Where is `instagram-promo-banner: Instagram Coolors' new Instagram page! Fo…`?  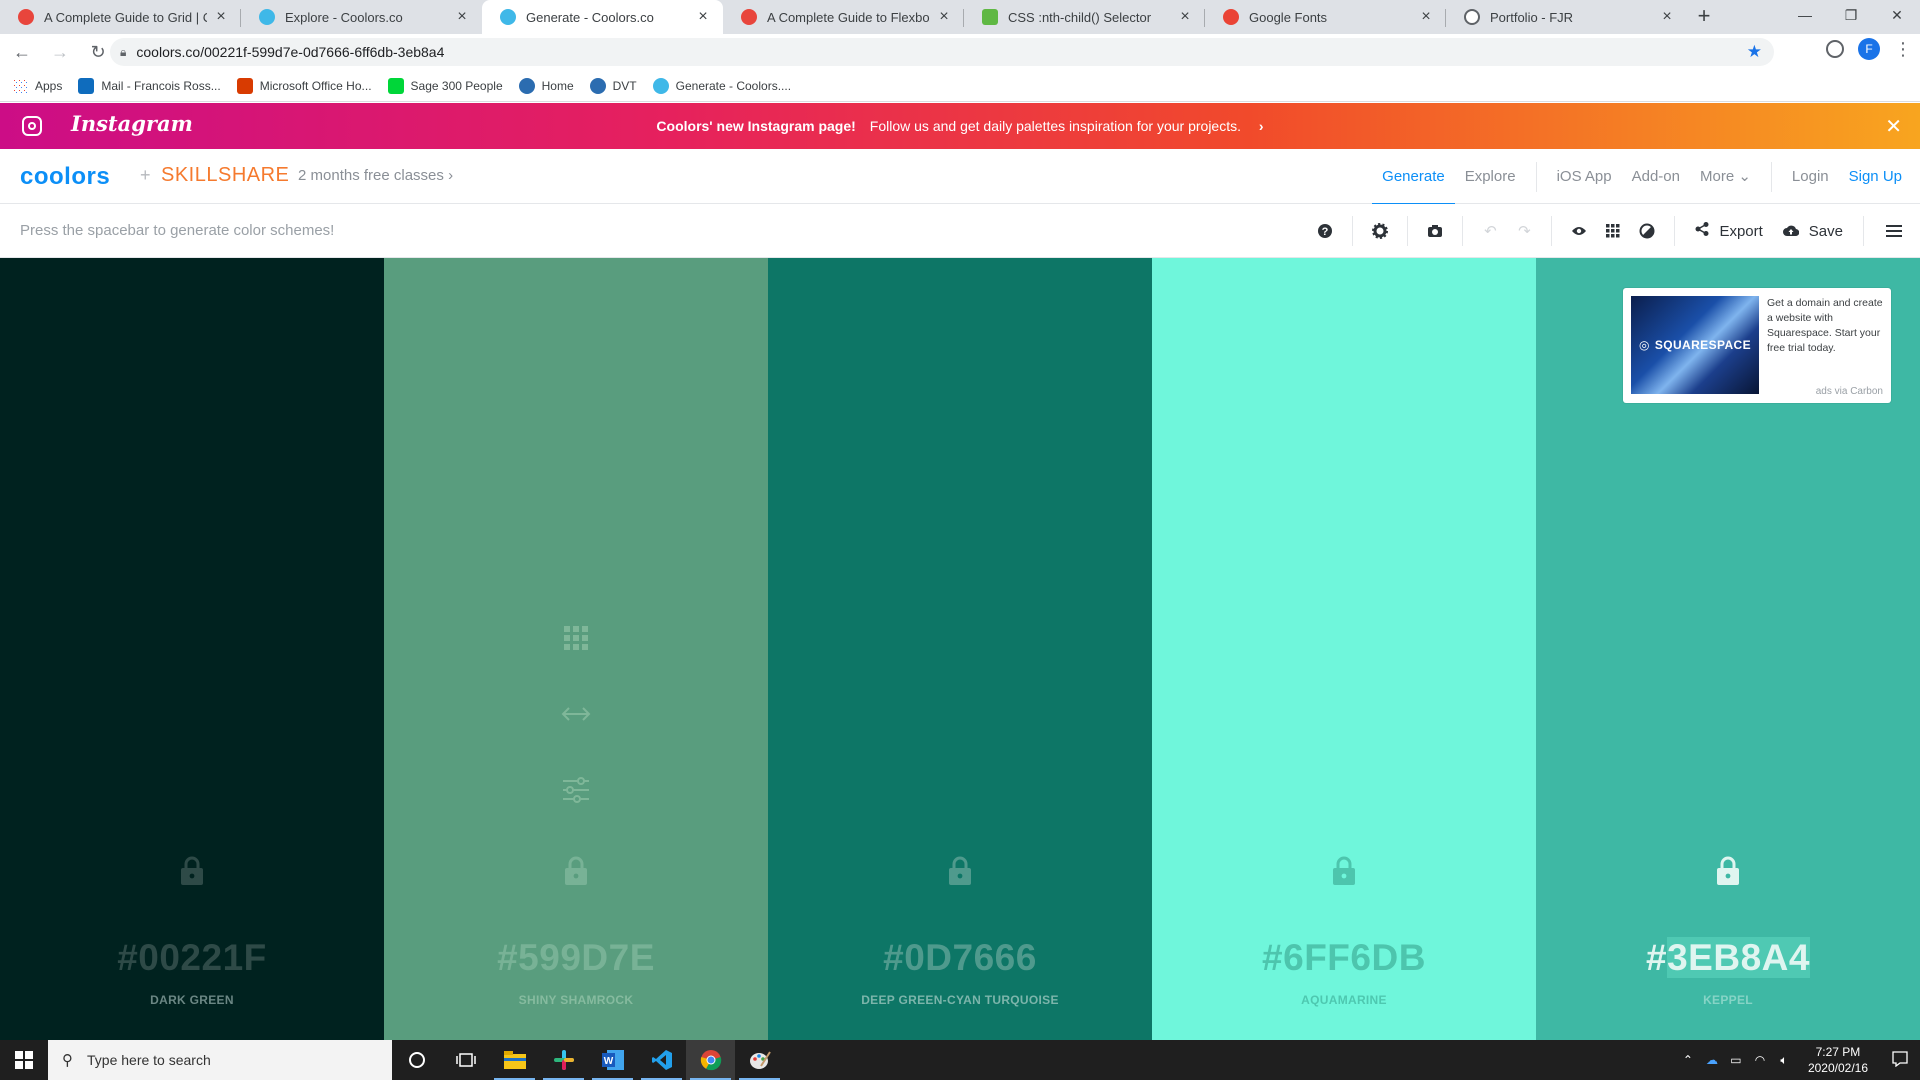
instagram-promo-banner: Instagram Coolors' new Instagram page! Fo… is located at coordinates (960, 126).